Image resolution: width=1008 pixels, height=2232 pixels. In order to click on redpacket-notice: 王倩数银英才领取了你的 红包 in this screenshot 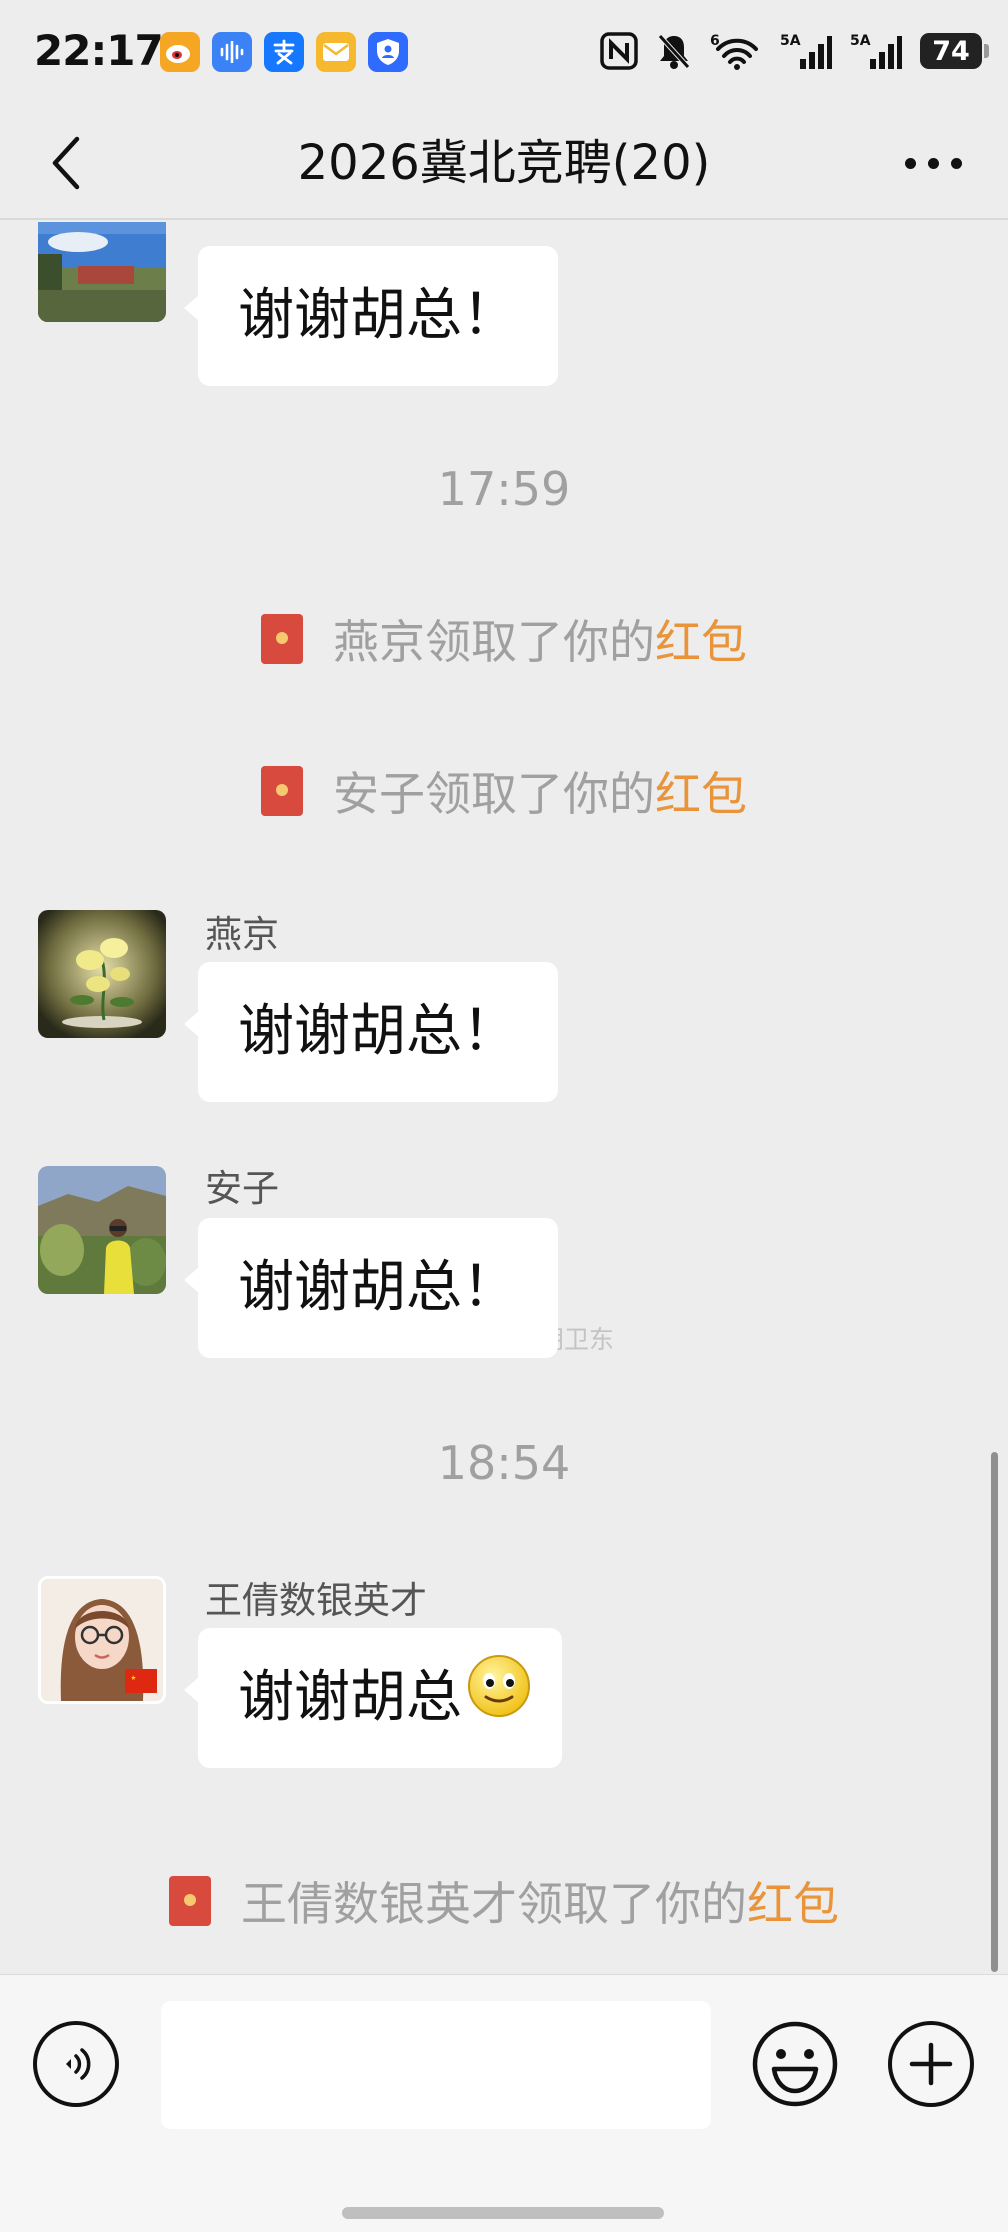, I will do `click(504, 1901)`.